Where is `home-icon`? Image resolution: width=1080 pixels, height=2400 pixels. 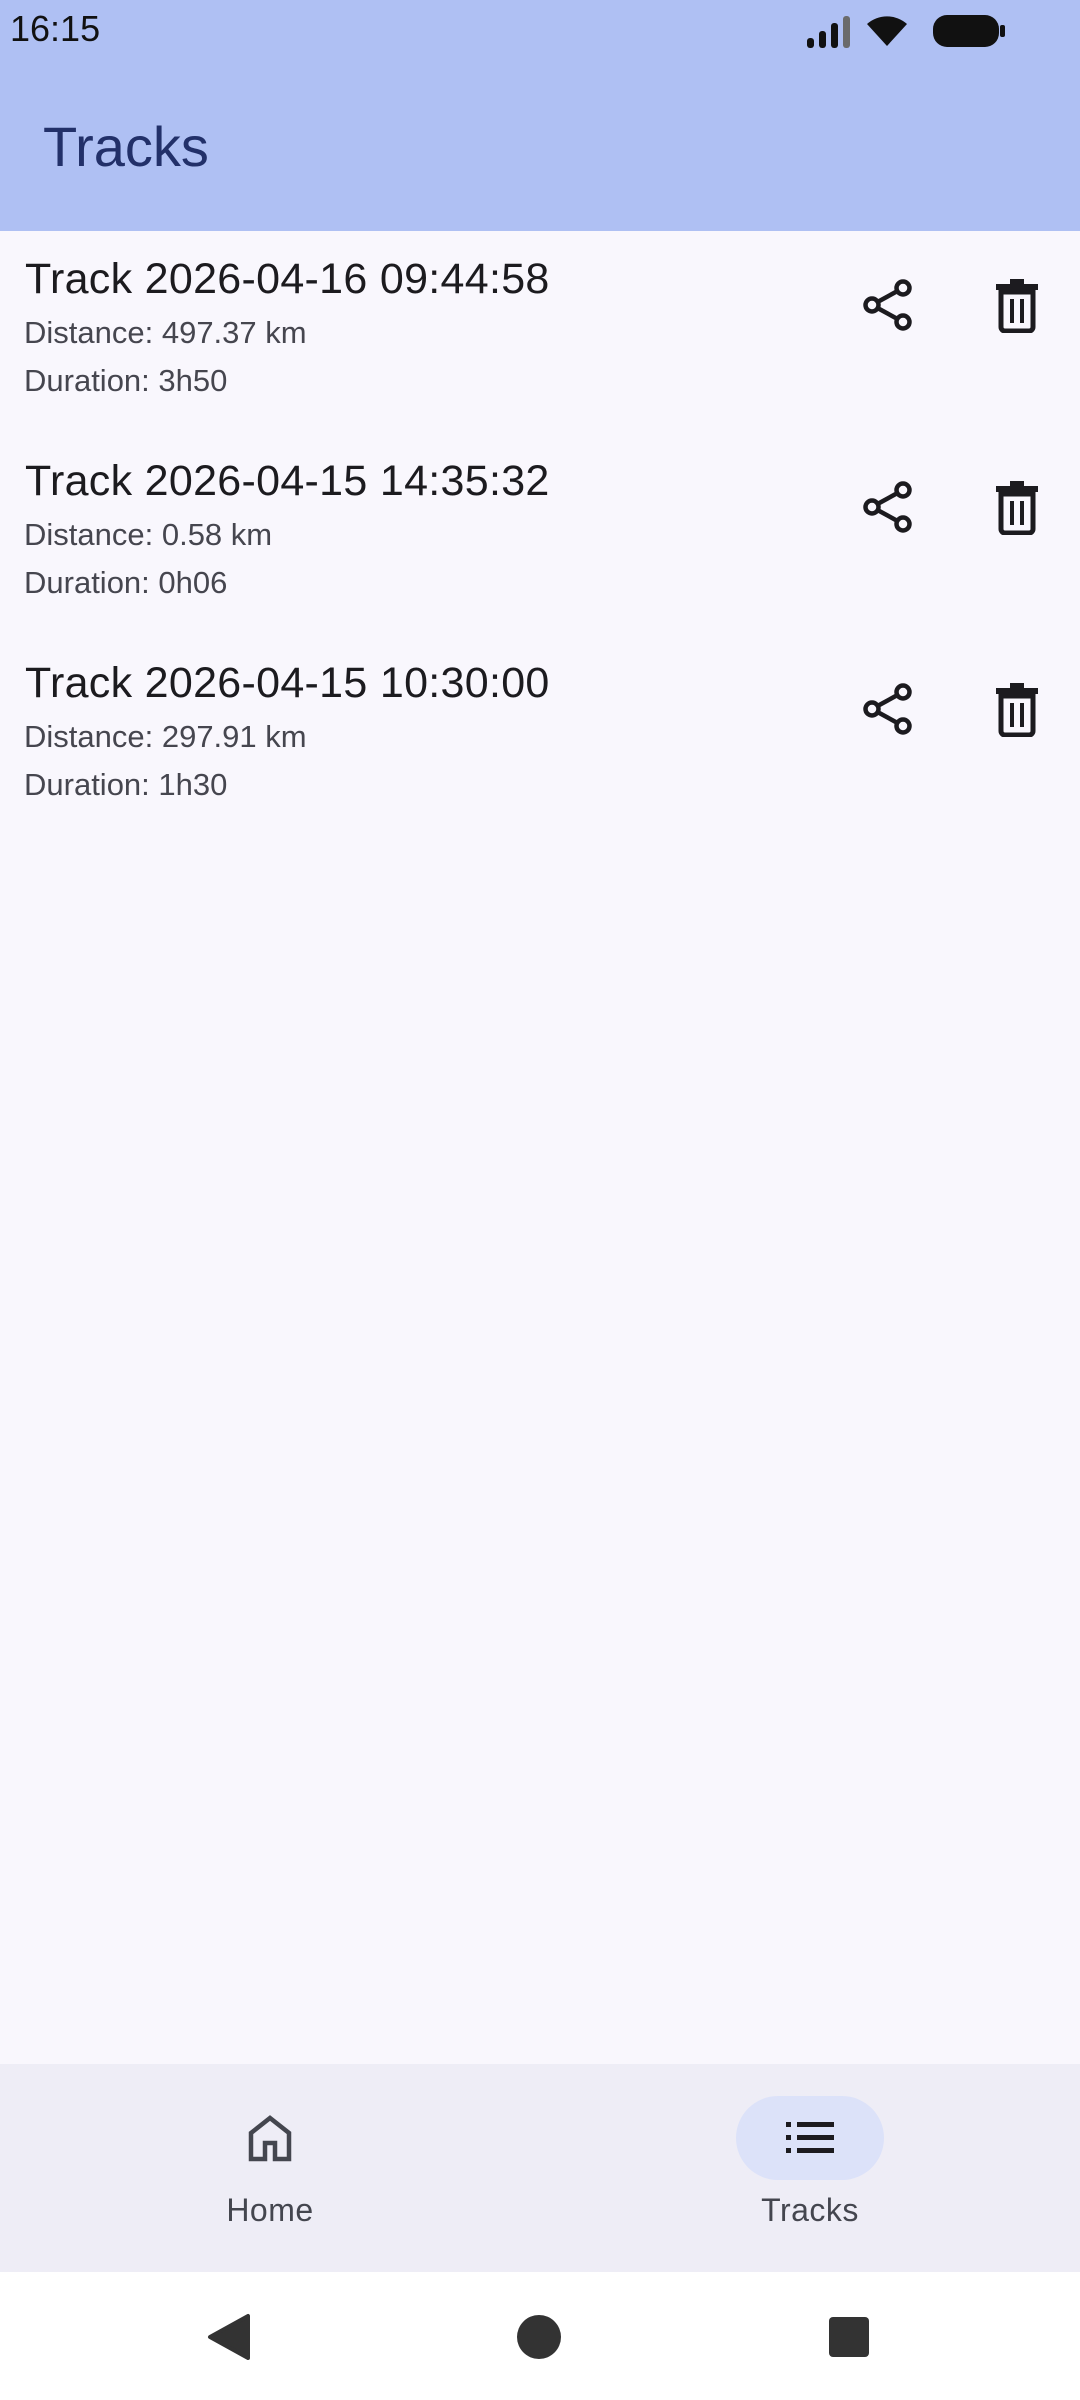
home-icon is located at coordinates (270, 2138).